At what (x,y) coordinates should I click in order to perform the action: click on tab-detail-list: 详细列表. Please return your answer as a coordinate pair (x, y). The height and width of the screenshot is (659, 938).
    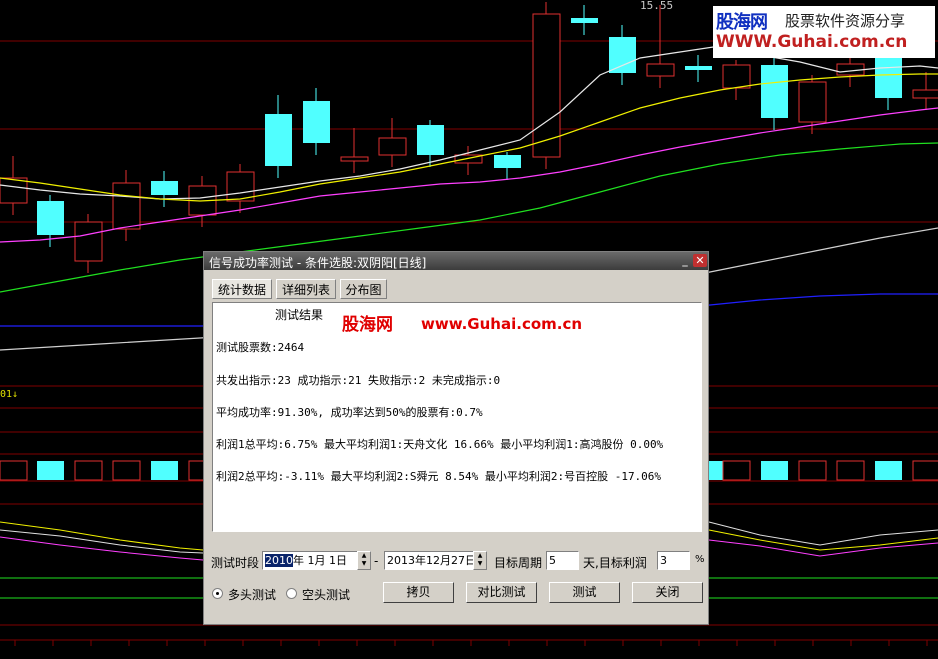
    Looking at the image, I should click on (306, 289).